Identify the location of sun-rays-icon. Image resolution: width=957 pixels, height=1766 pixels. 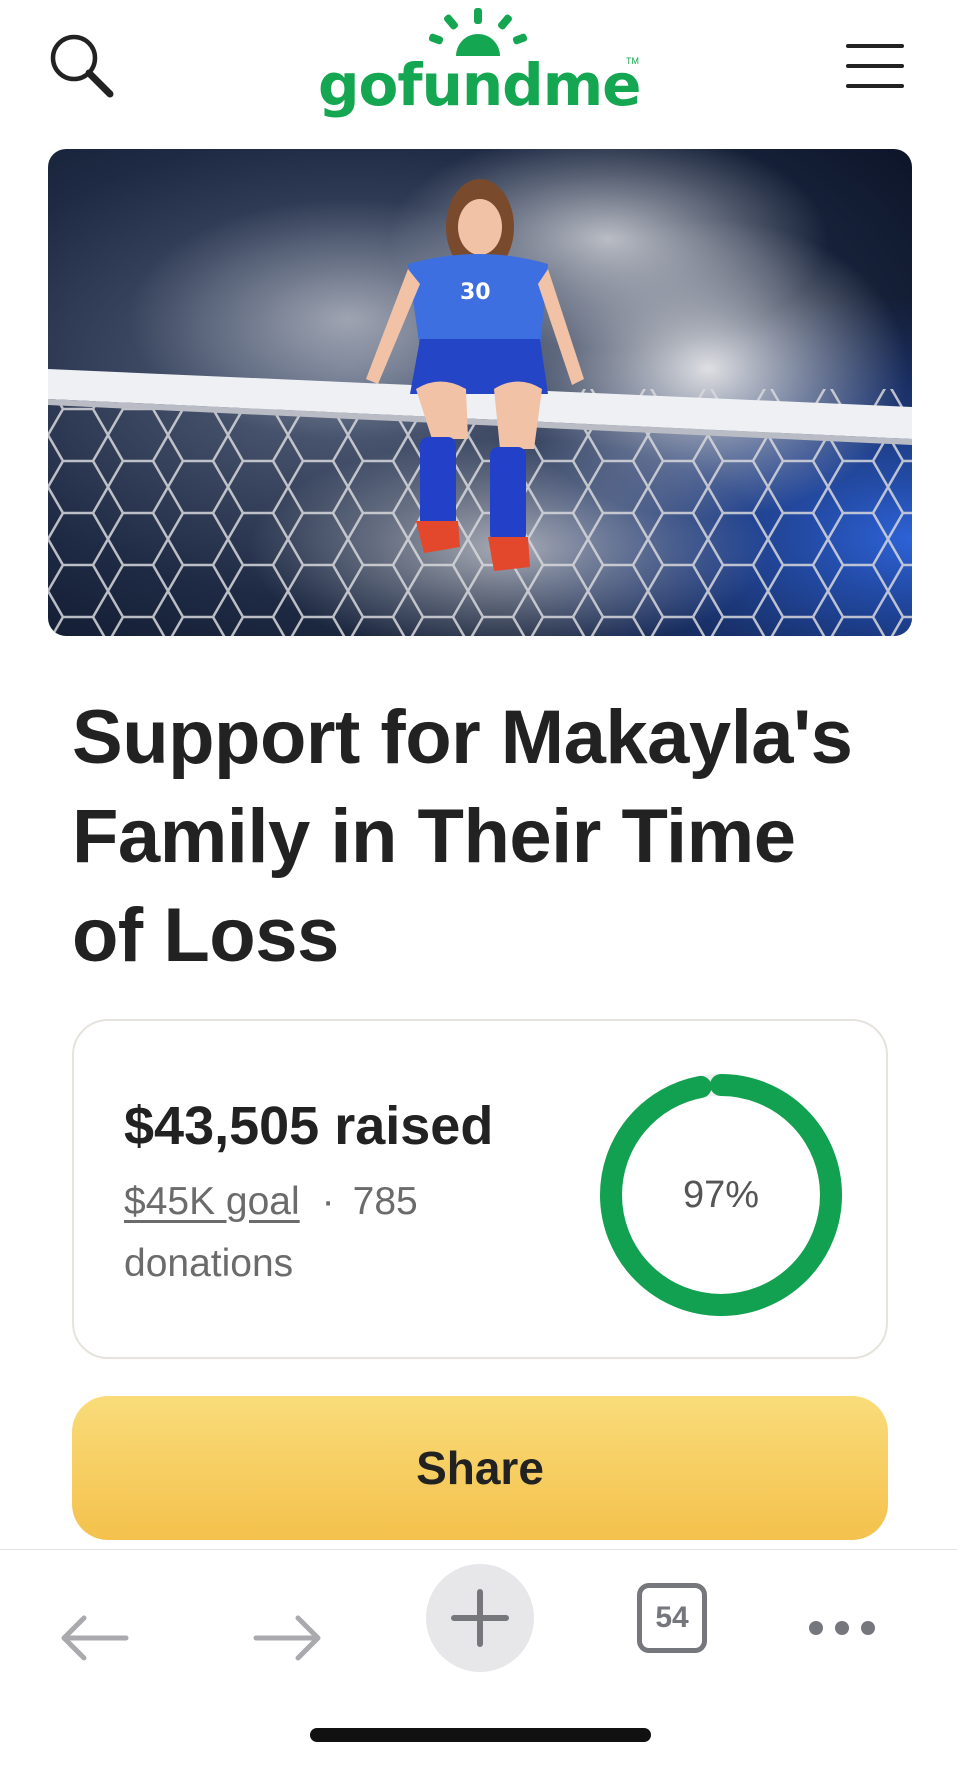
(478, 32).